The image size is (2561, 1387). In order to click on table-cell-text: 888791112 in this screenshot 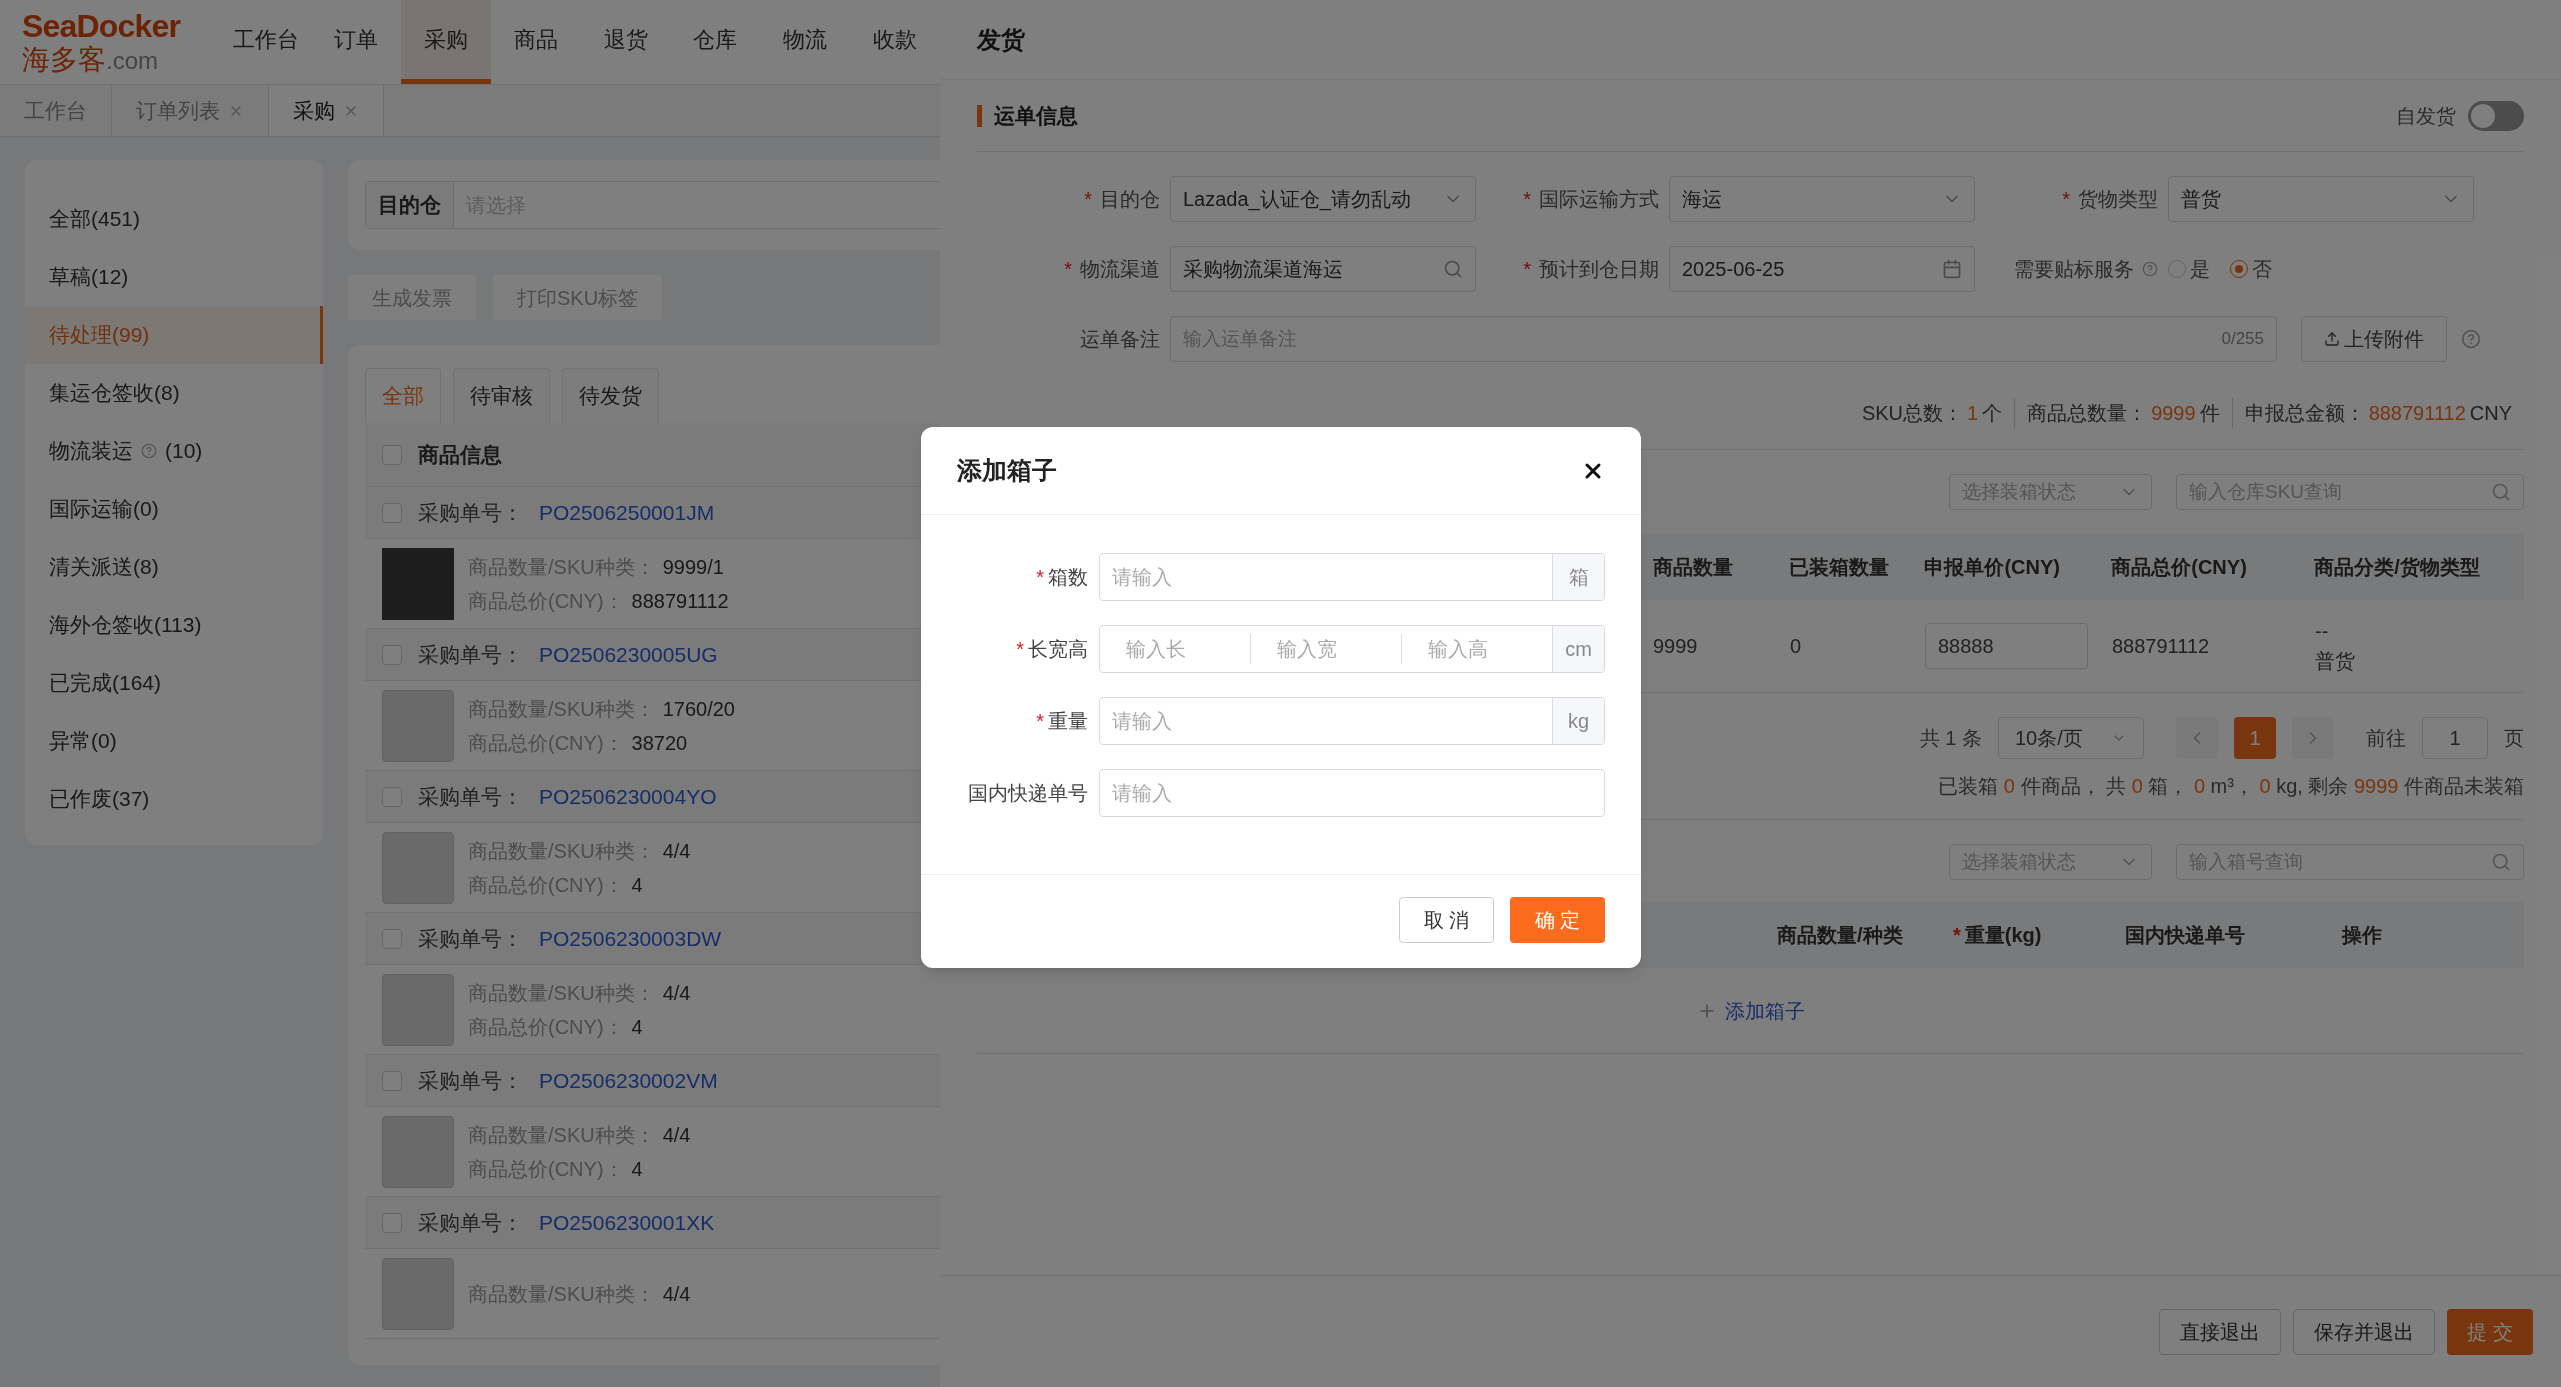, I will do `click(2161, 646)`.